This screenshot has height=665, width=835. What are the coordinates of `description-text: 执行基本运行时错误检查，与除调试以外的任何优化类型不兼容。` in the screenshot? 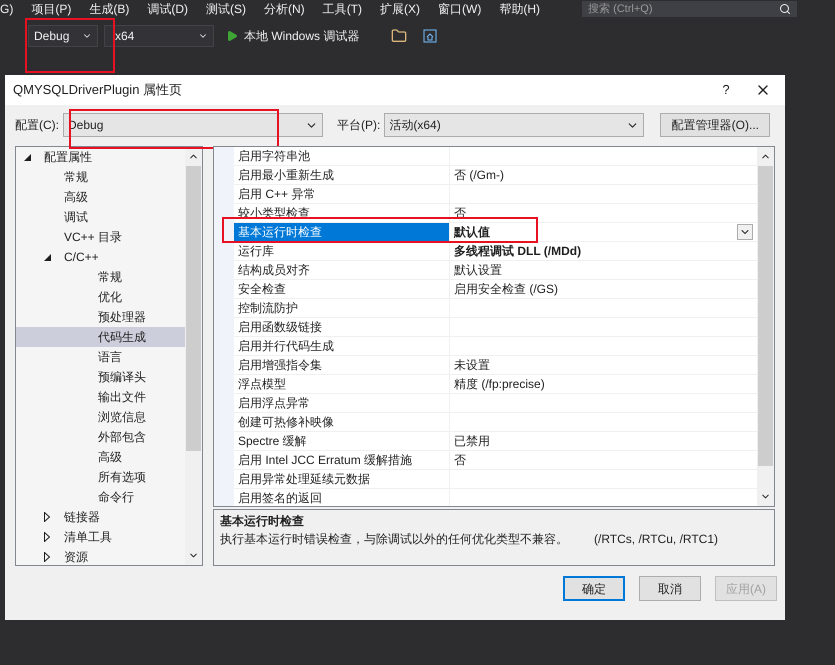 It's located at (394, 539).